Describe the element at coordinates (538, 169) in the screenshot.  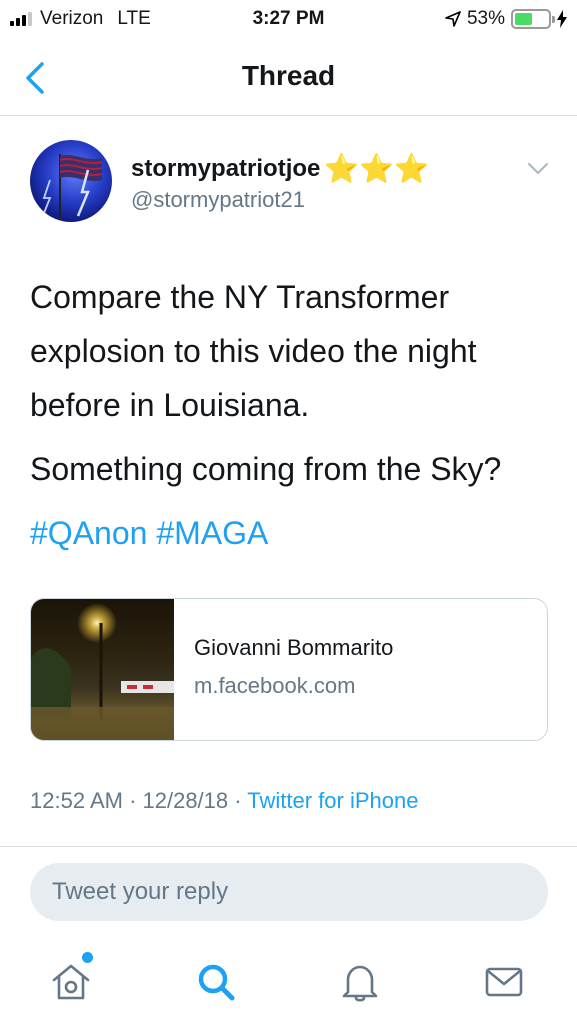
I see `chevron-down-icon` at that location.